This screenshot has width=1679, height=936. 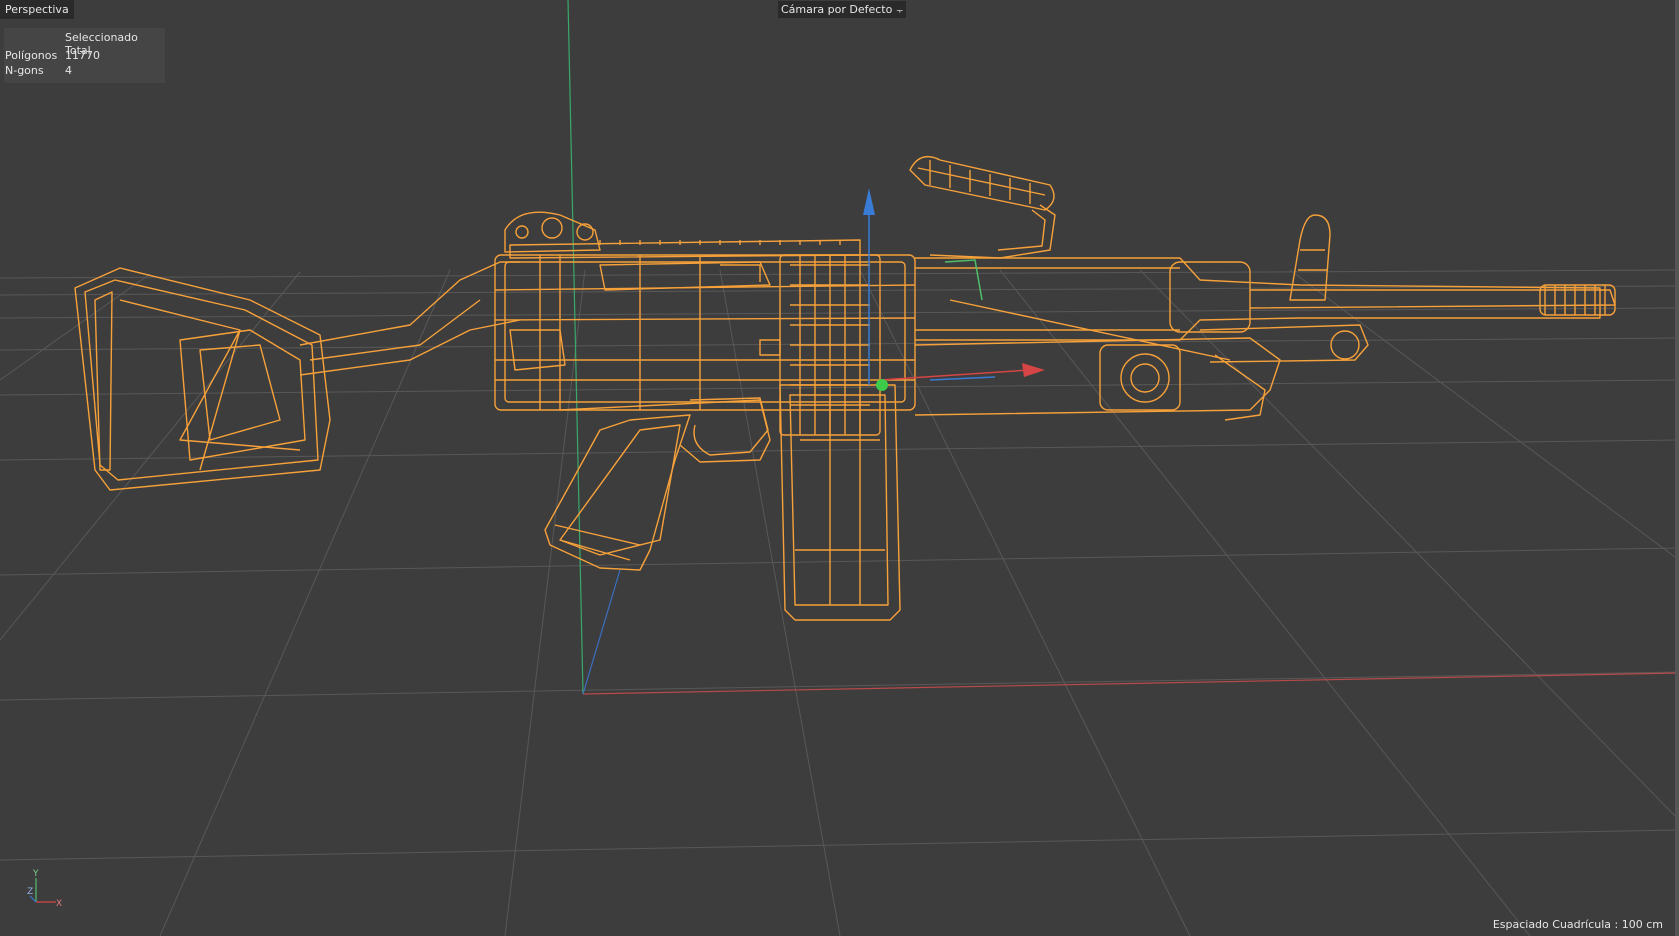 What do you see at coordinates (37, 9) in the screenshot?
I see `view-name-label: Perspectiva` at bounding box center [37, 9].